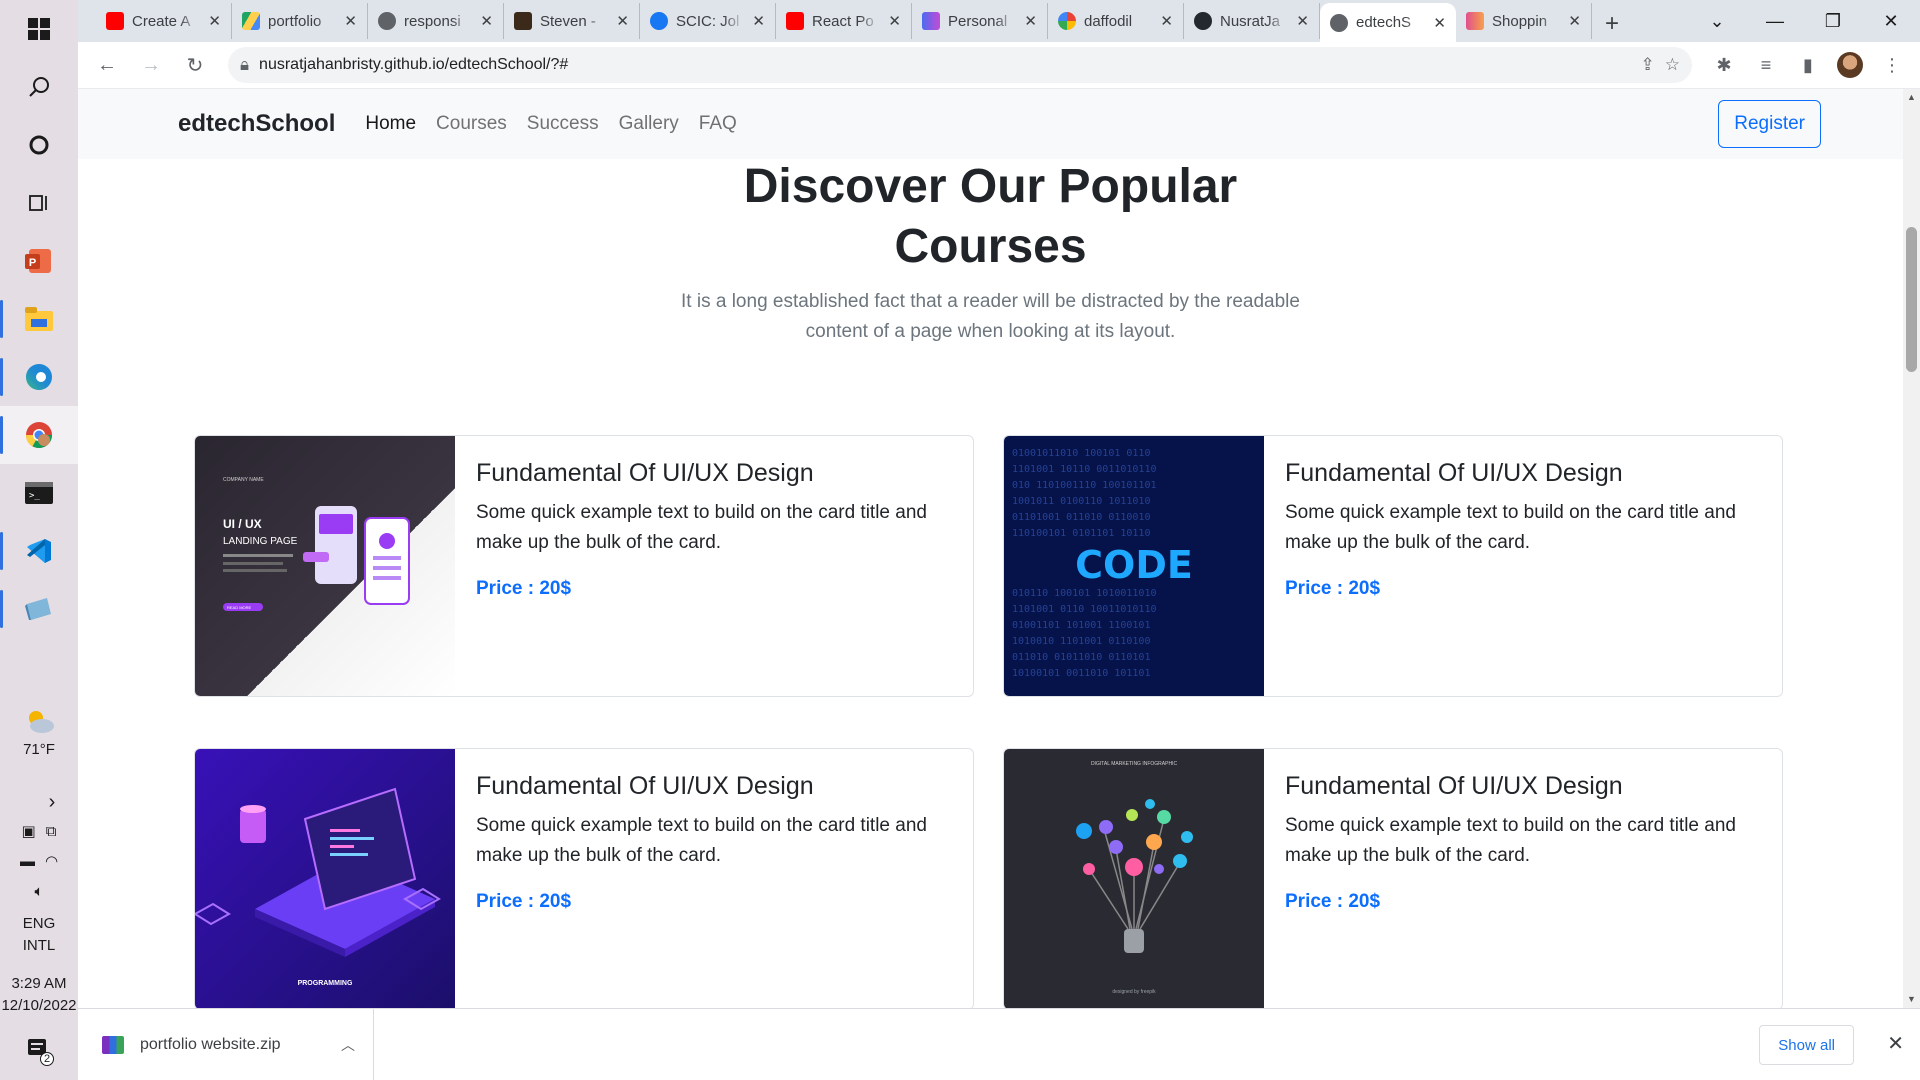  What do you see at coordinates (471, 124) in the screenshot?
I see `nav-link-courses: Courses` at bounding box center [471, 124].